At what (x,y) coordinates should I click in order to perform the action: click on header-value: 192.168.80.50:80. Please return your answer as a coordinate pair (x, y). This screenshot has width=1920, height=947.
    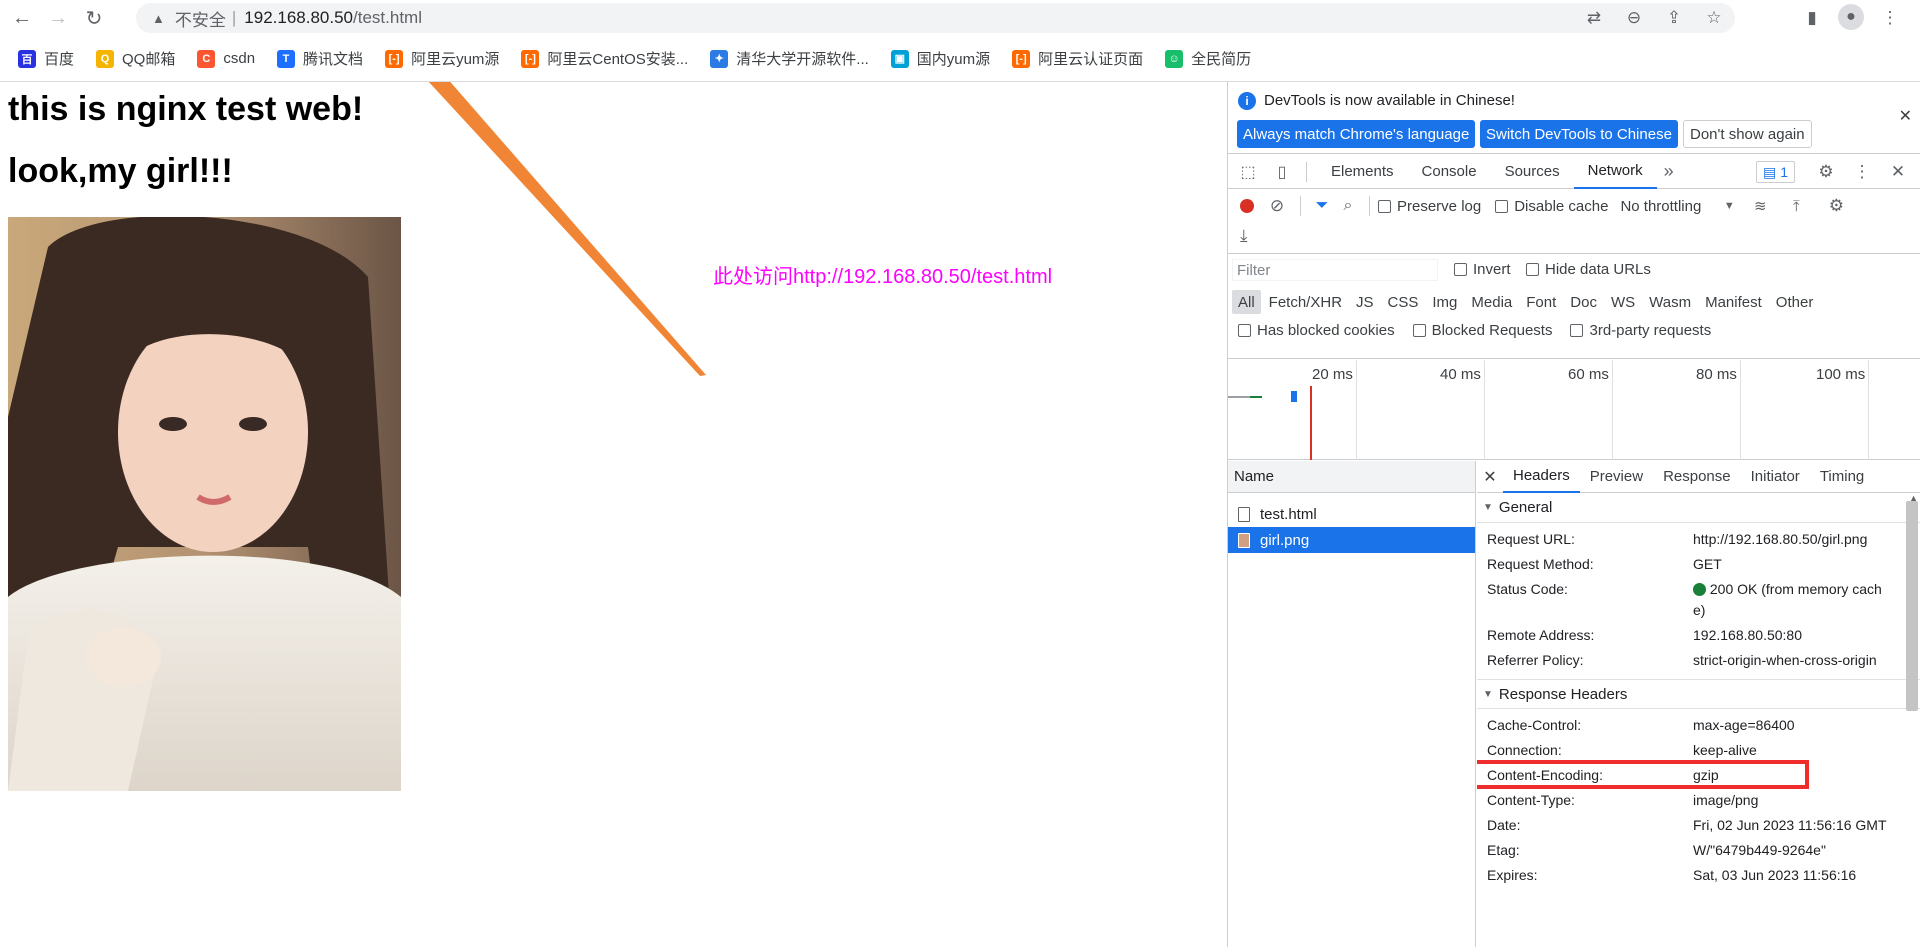
    Looking at the image, I should click on (1791, 635).